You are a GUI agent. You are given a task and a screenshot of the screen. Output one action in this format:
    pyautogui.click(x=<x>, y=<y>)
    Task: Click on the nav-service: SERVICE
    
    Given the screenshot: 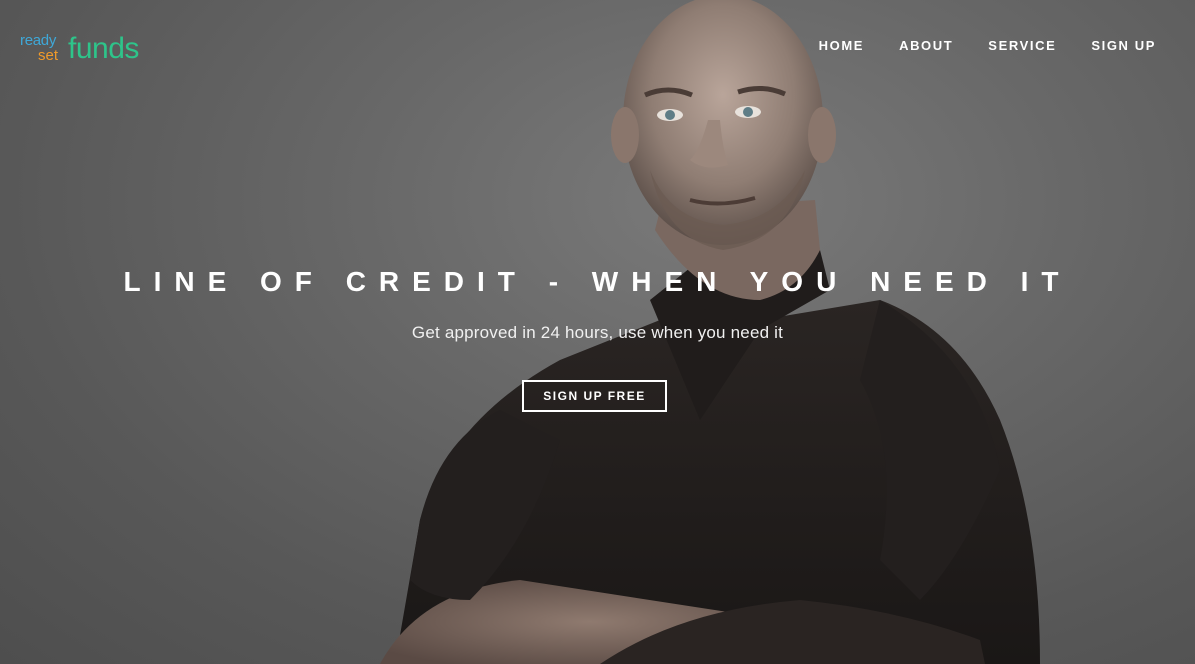 What is the action you would take?
    pyautogui.click(x=1022, y=45)
    